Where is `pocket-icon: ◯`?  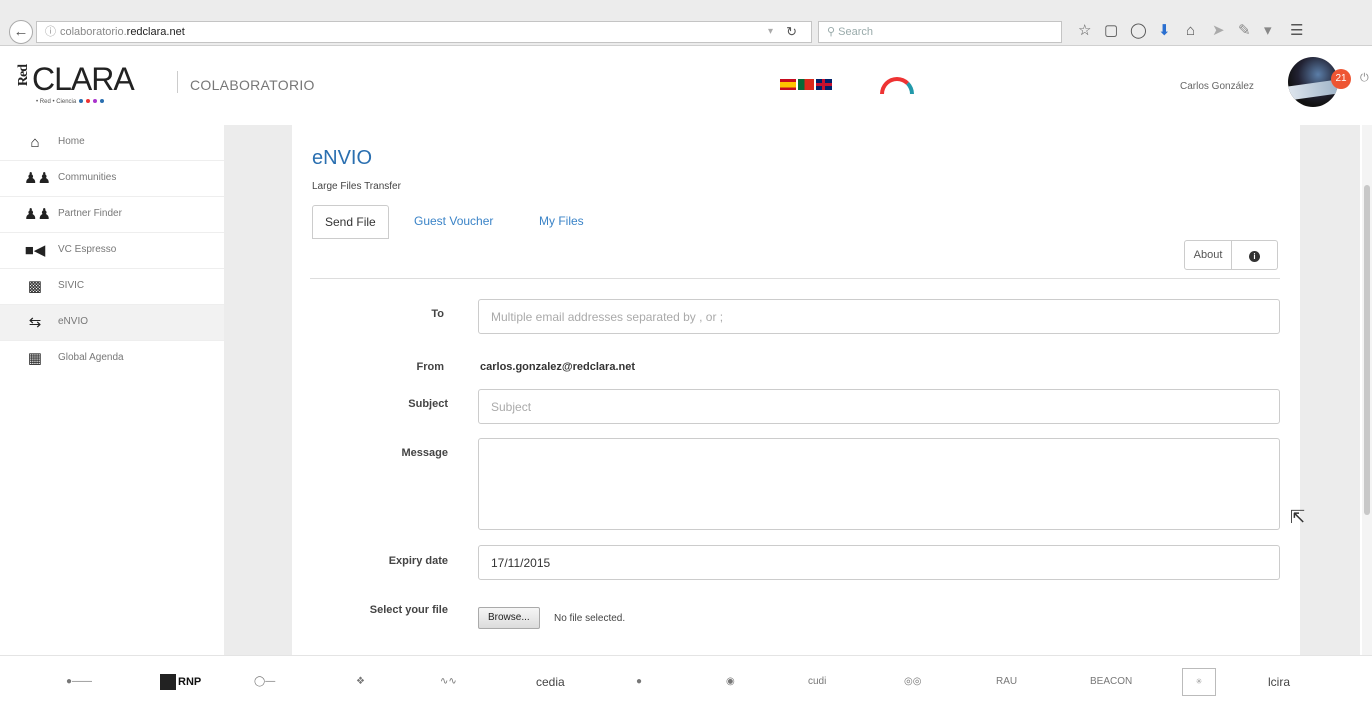
pocket-icon: ◯ is located at coordinates (1138, 31).